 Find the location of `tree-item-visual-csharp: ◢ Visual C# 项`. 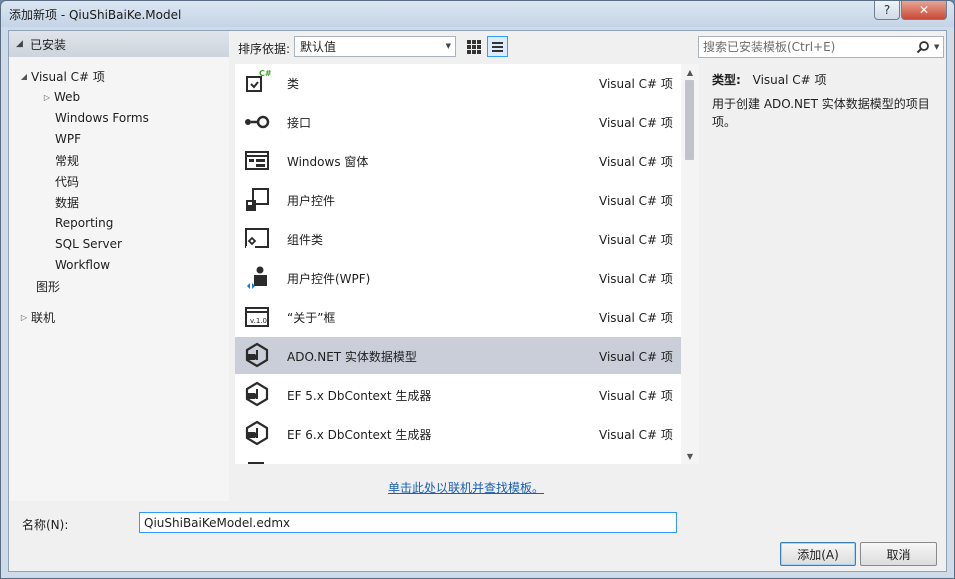

tree-item-visual-csharp: ◢ Visual C# 项 is located at coordinates (61, 76).